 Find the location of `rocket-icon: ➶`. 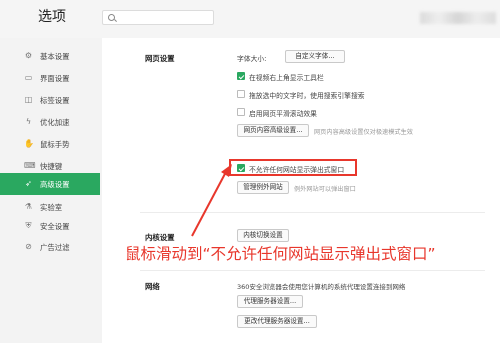

rocket-icon: ➶ is located at coordinates (28, 183).